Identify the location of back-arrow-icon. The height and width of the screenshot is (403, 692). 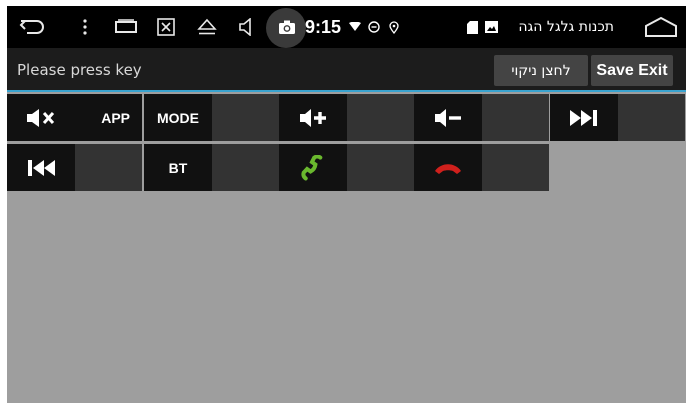
(32, 27).